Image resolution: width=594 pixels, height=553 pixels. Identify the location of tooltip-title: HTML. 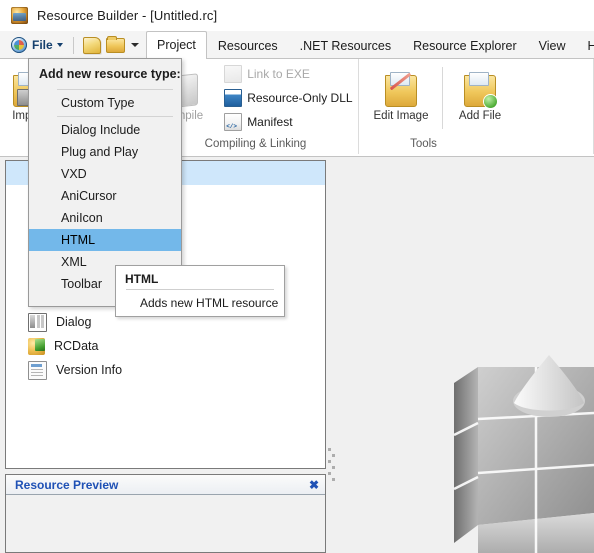
(142, 279).